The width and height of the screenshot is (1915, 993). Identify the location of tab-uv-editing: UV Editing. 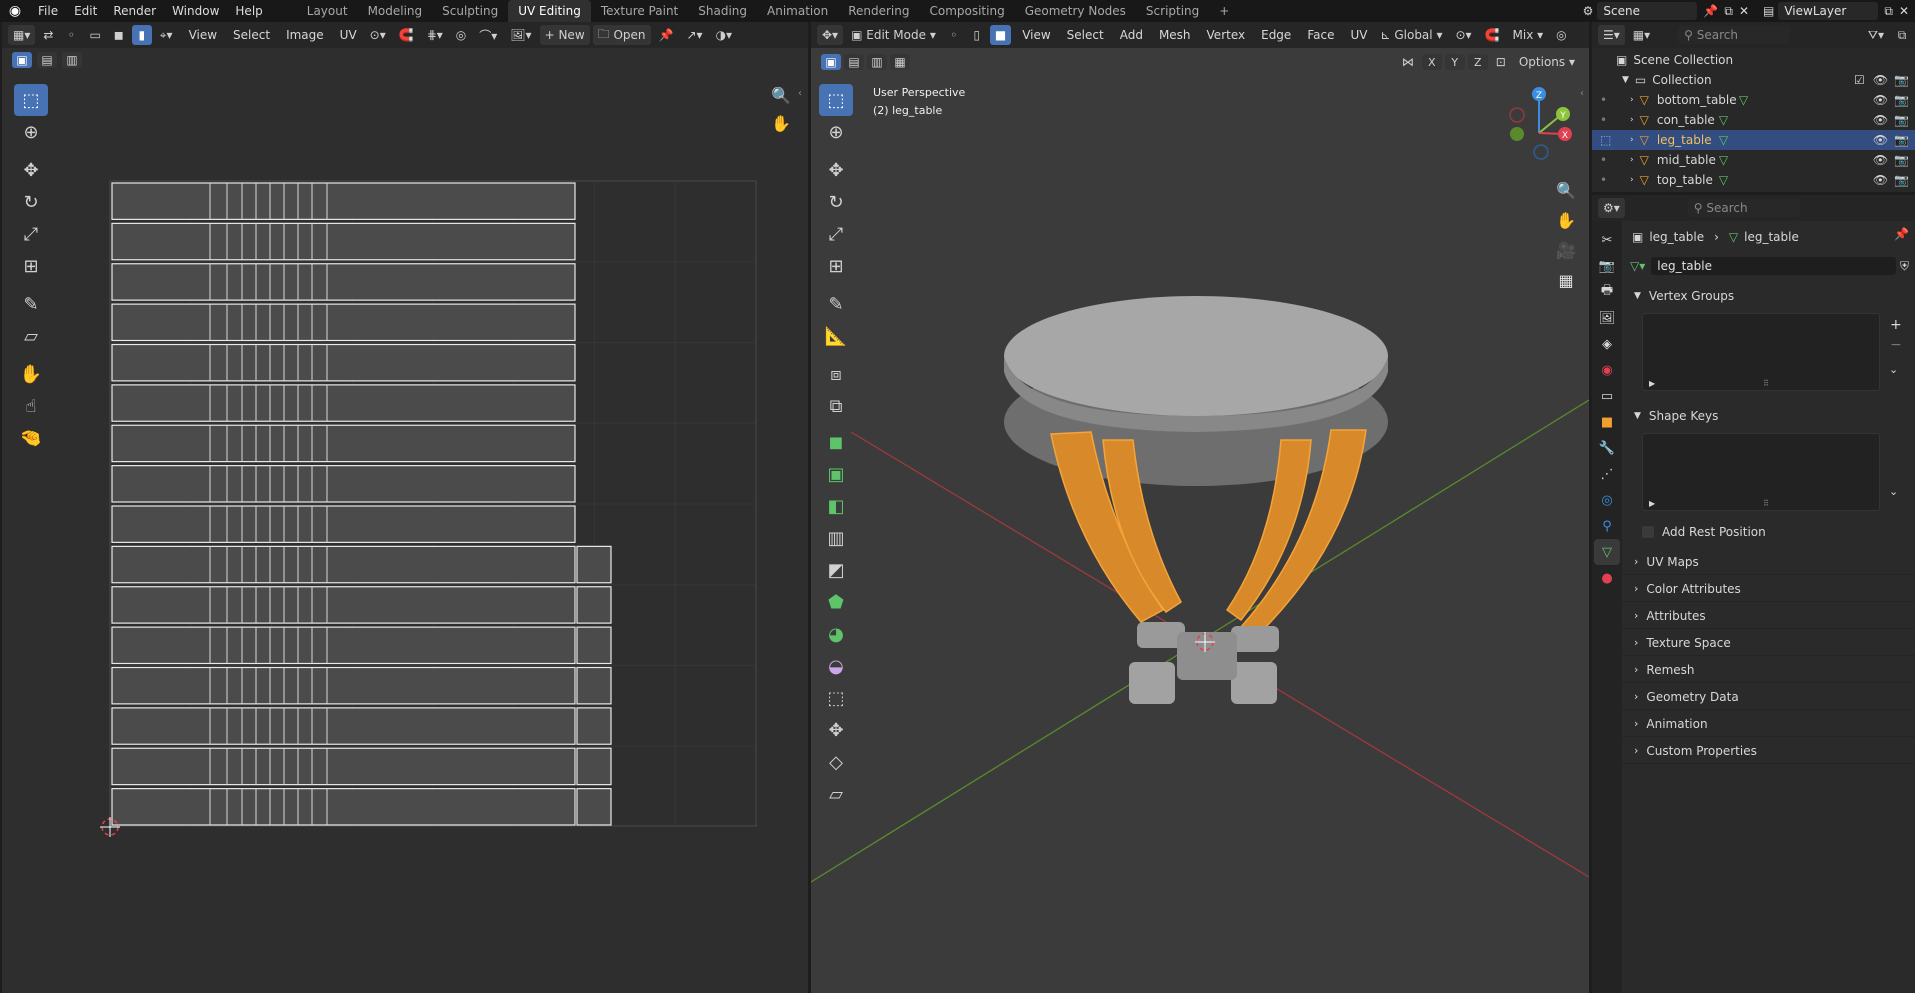
(549, 11).